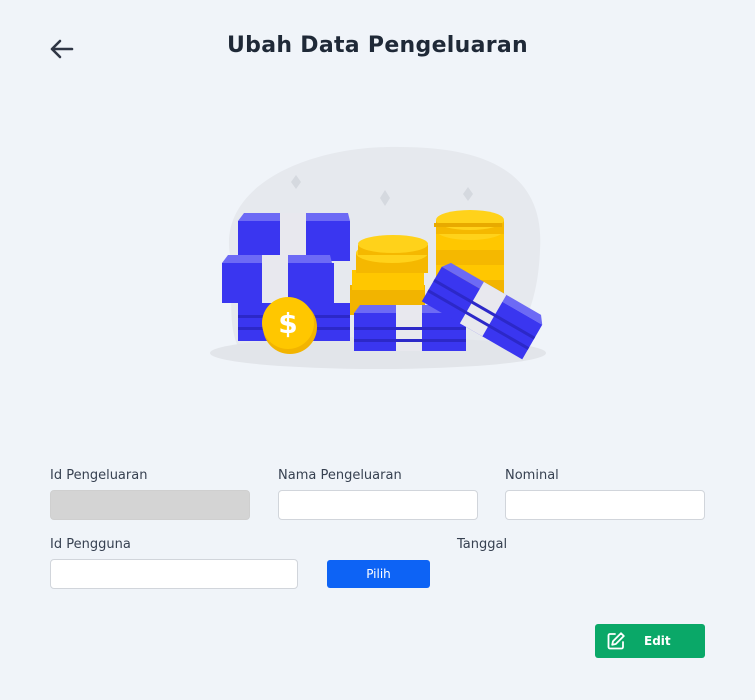 The image size is (755, 700). What do you see at coordinates (482, 544) in the screenshot?
I see `tanggal-label: Tanggal` at bounding box center [482, 544].